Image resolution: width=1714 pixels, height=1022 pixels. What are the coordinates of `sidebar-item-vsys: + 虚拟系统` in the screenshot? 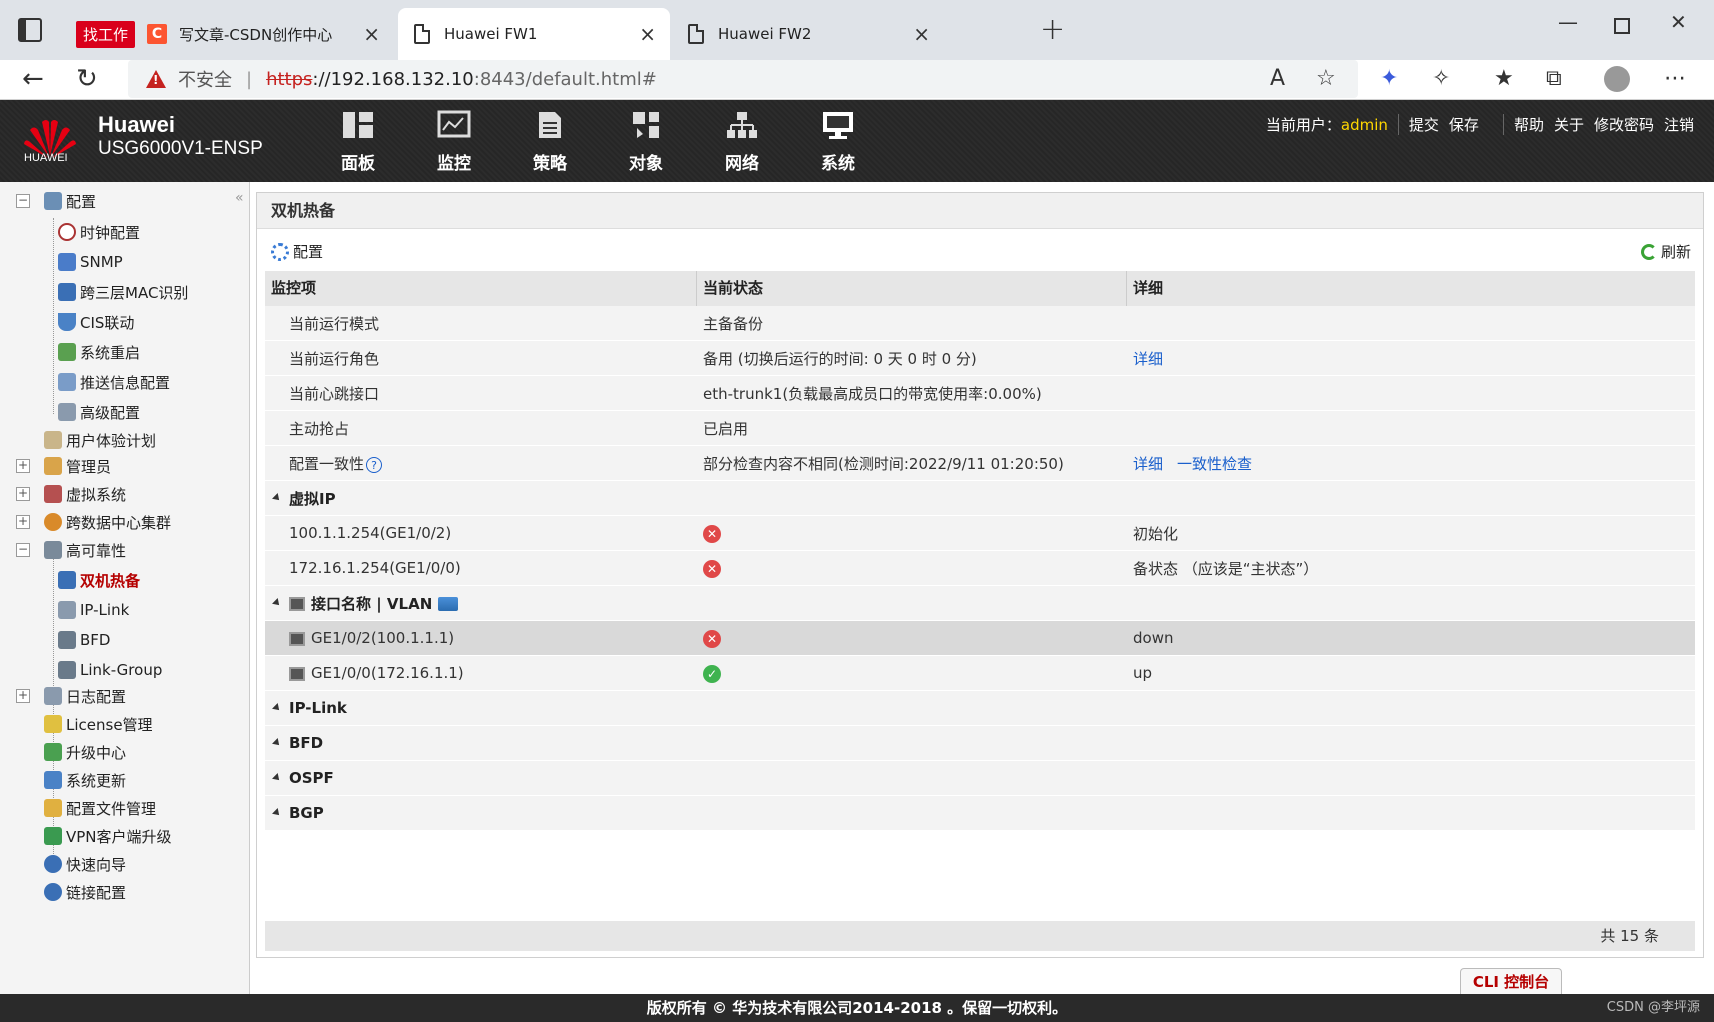 It's located at (63, 494).